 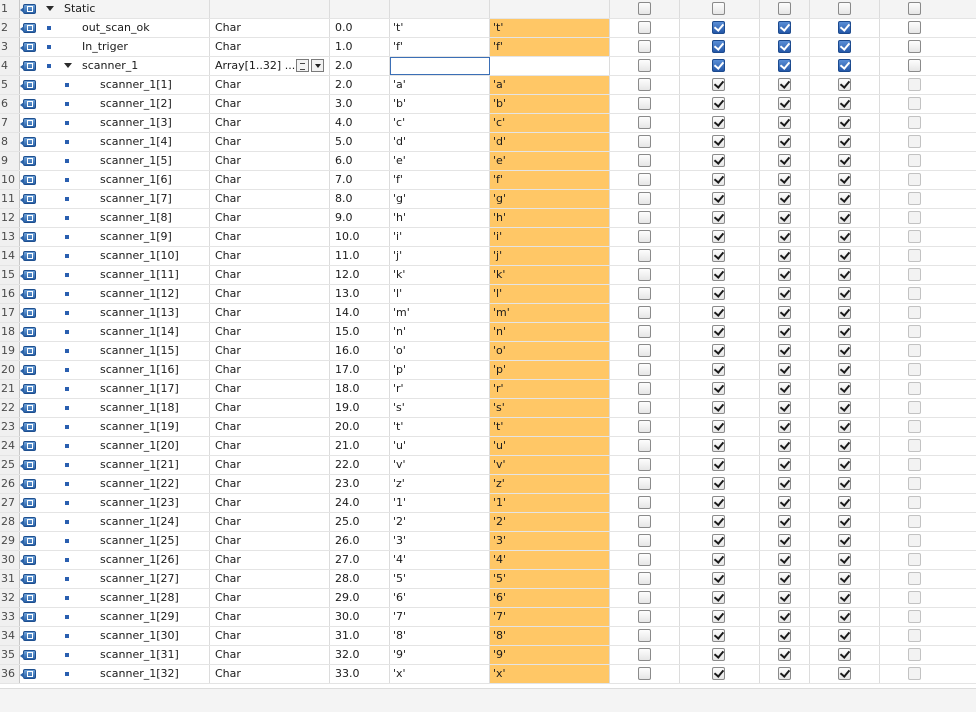 What do you see at coordinates (440, 636) in the screenshot?
I see `start-value-cell: '8'` at bounding box center [440, 636].